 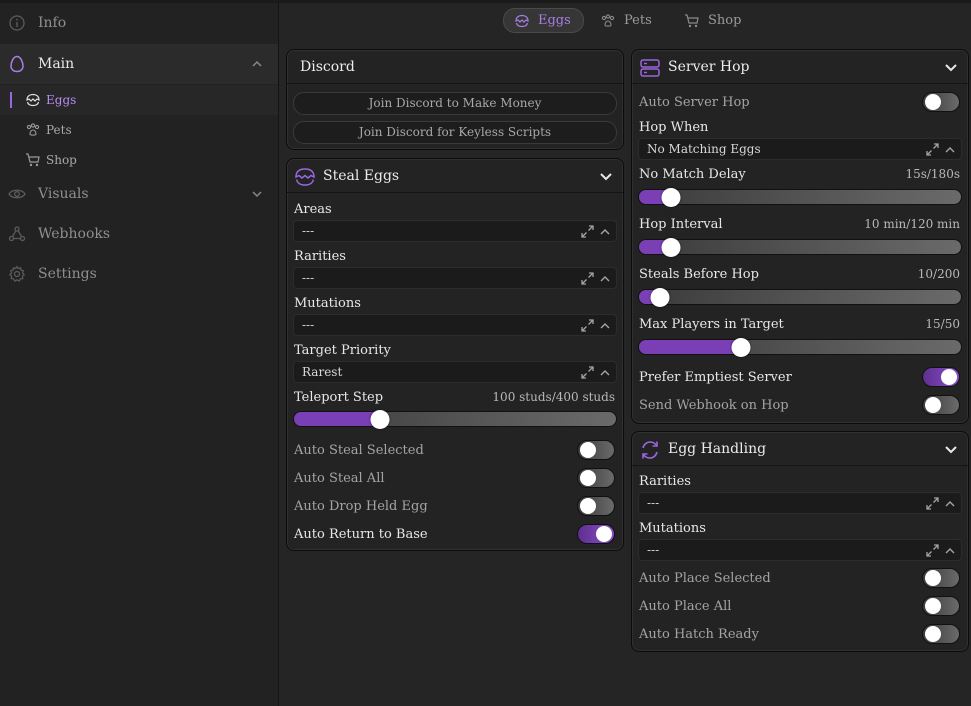 I want to click on slider-fill, so click(x=687, y=347).